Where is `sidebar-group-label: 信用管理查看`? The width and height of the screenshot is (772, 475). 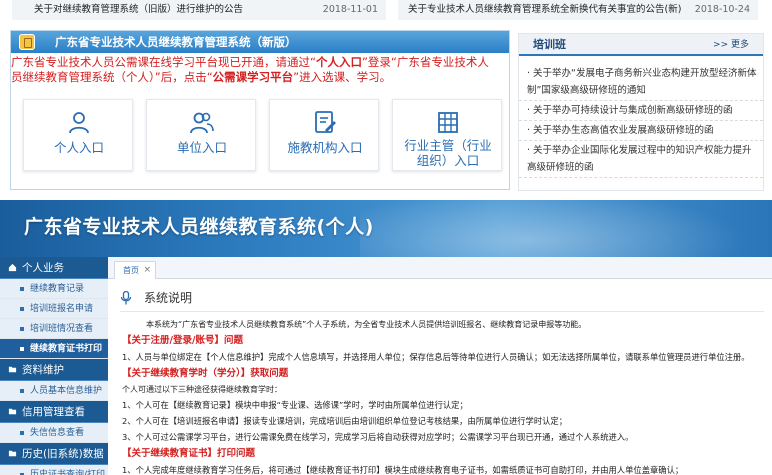
sidebar-group-label: 信用管理查看 is located at coordinates (53, 412).